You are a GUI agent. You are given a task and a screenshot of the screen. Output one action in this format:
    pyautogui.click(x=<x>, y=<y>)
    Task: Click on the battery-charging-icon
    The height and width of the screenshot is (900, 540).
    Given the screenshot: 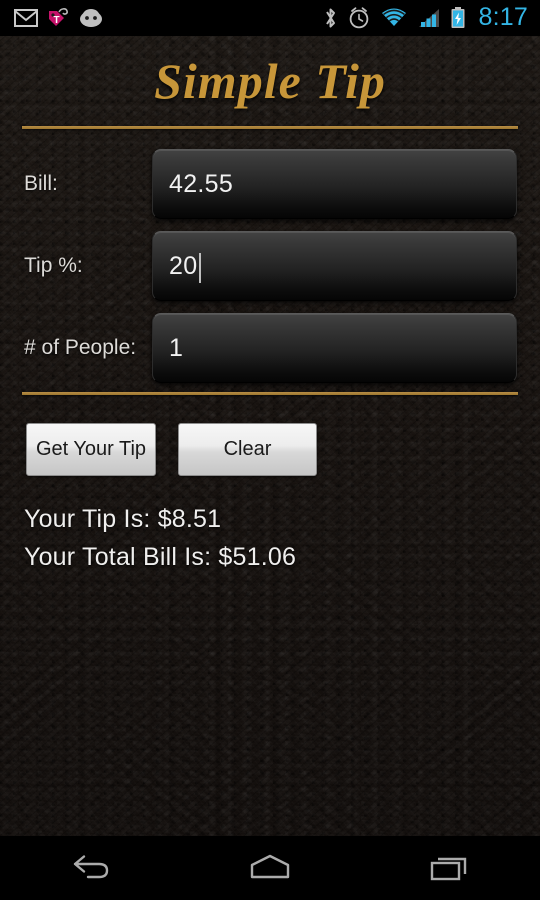 What is the action you would take?
    pyautogui.click(x=458, y=17)
    